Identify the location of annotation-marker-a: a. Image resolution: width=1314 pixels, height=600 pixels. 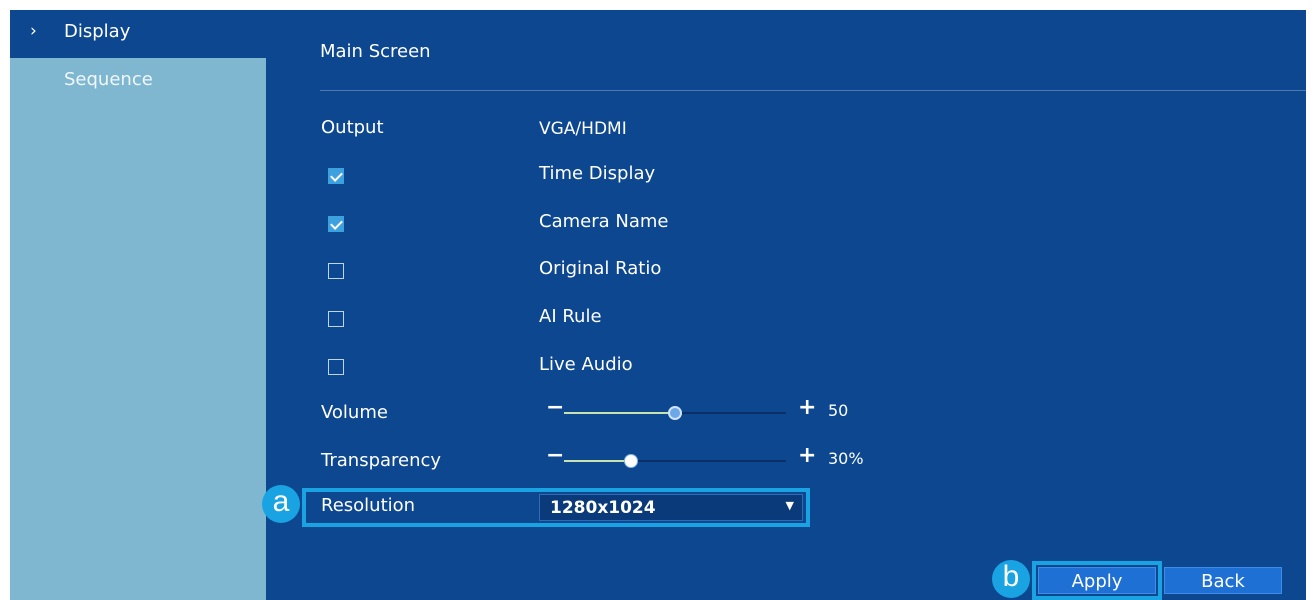
(281, 504).